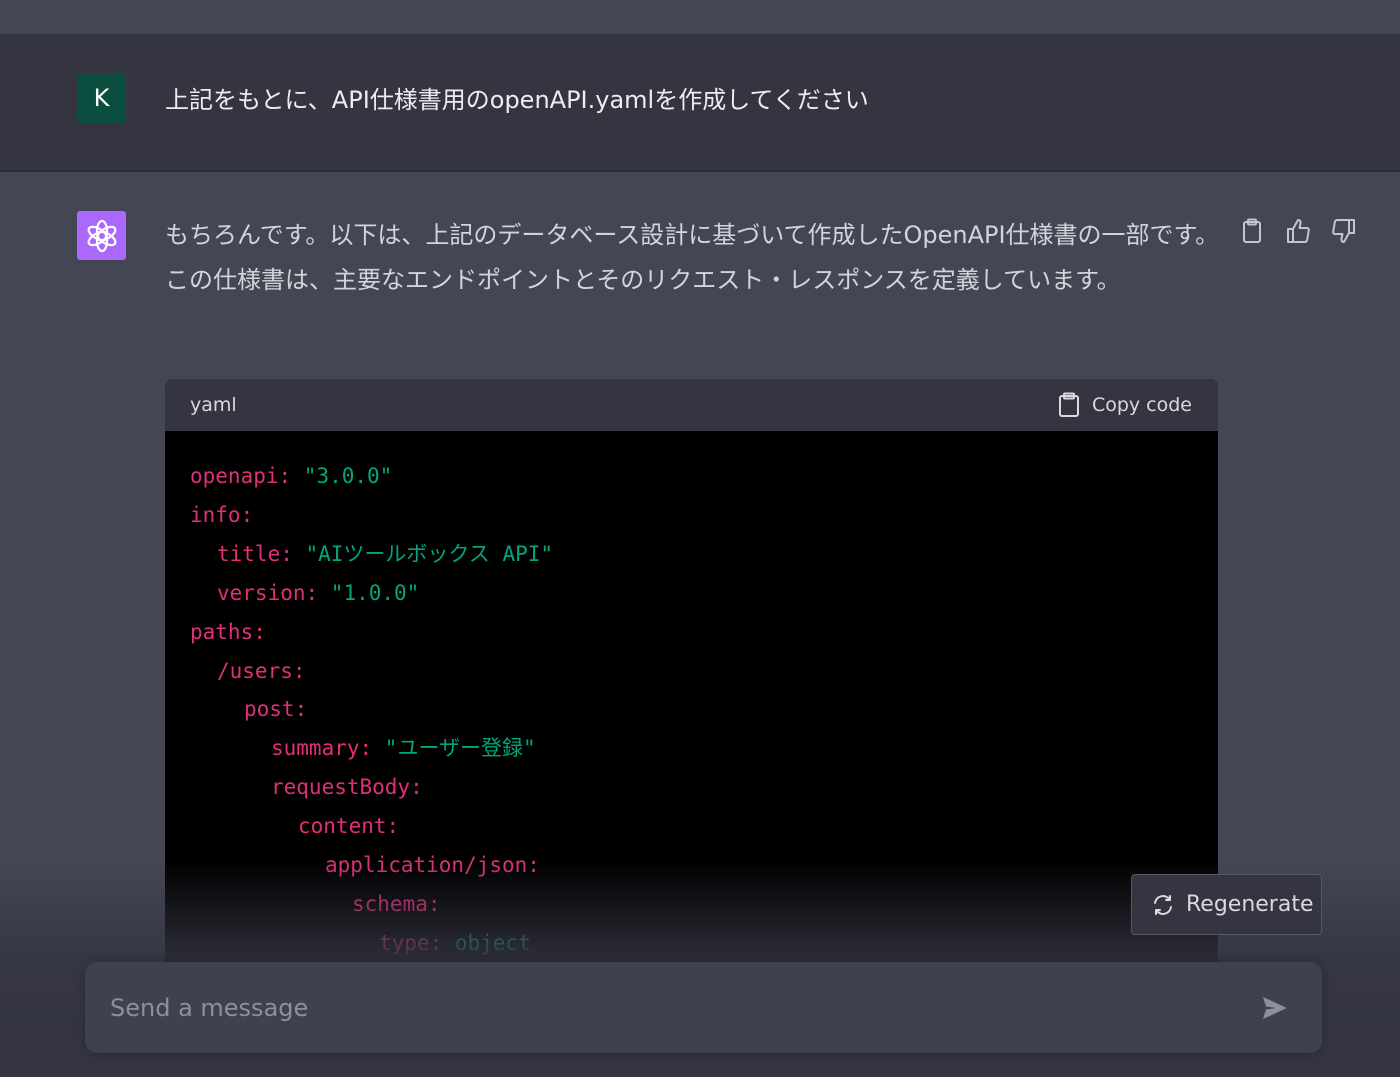  I want to click on code-line: summary: "ユーザー登録", so click(403, 748).